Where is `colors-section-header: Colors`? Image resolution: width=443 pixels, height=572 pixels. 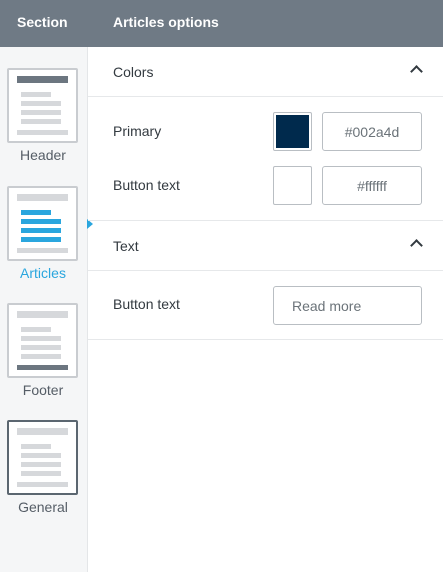
colors-section-header: Colors is located at coordinates (265, 72).